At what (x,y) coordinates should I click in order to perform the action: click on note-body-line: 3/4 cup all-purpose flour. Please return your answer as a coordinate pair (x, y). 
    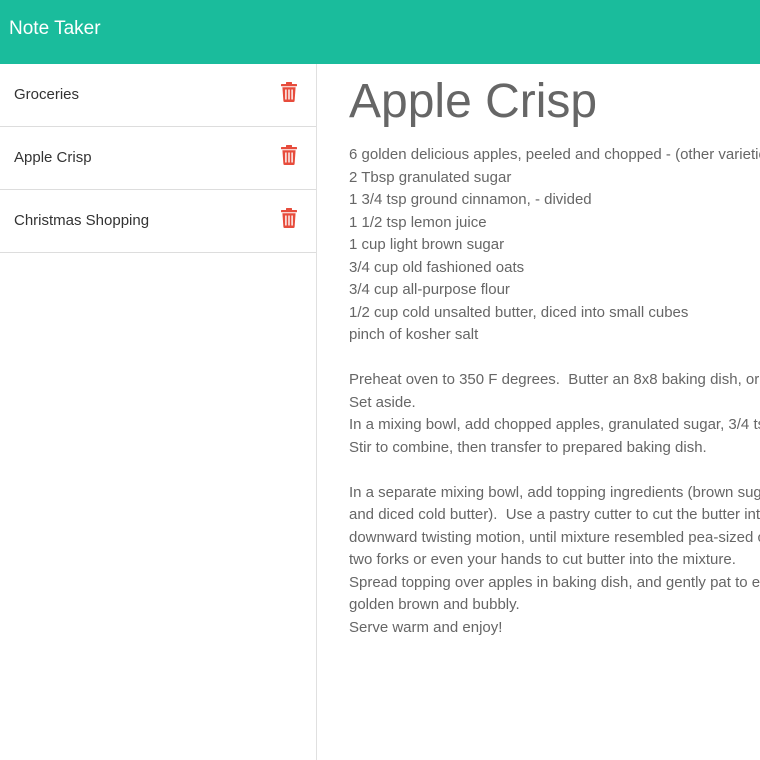
    Looking at the image, I should click on (429, 289).